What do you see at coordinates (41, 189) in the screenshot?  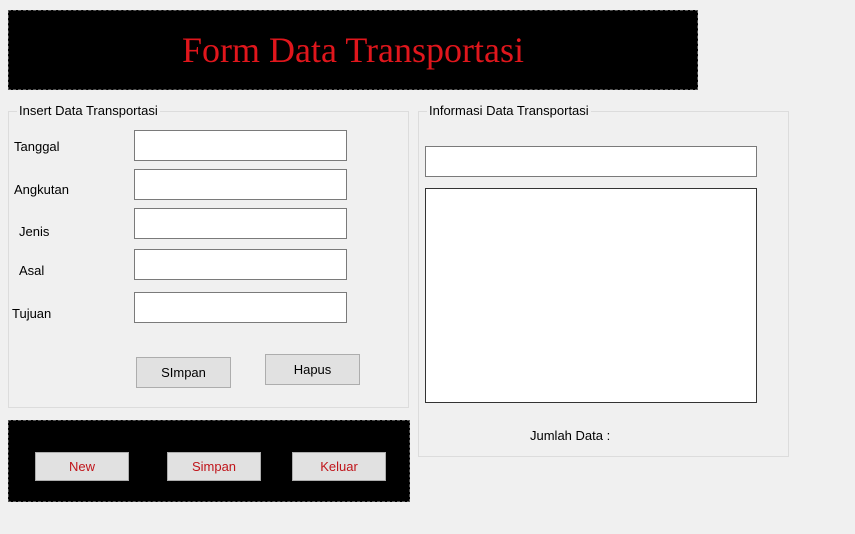 I see `angkutan-label: Angkutan` at bounding box center [41, 189].